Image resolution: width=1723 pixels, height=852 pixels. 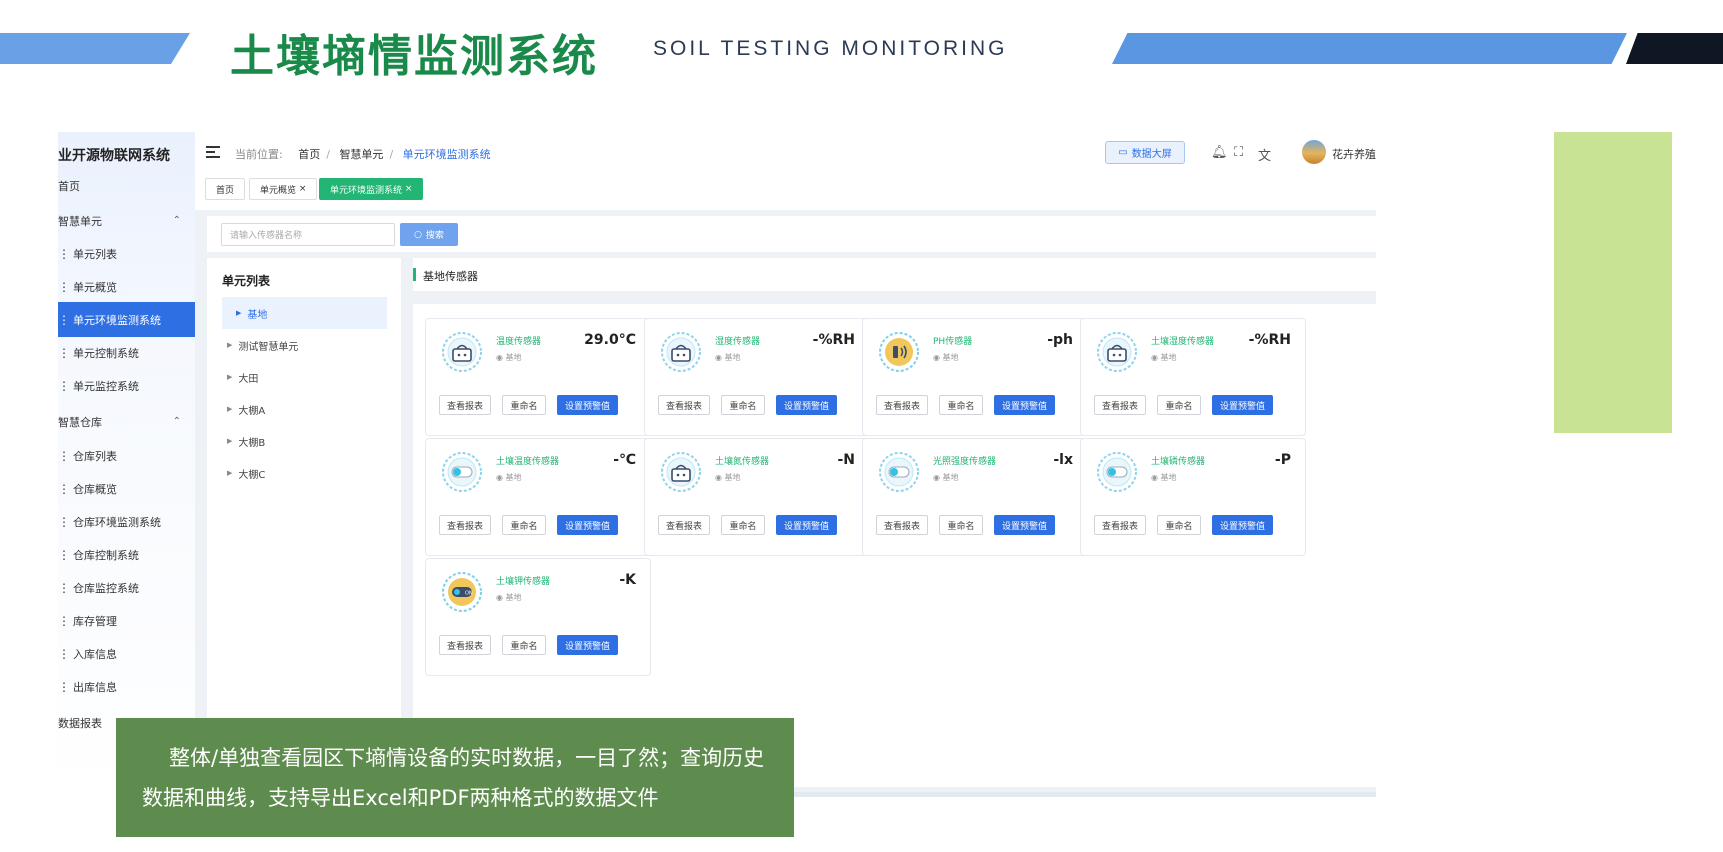 I want to click on sensor-name: 土壤温度传感器, so click(x=528, y=462).